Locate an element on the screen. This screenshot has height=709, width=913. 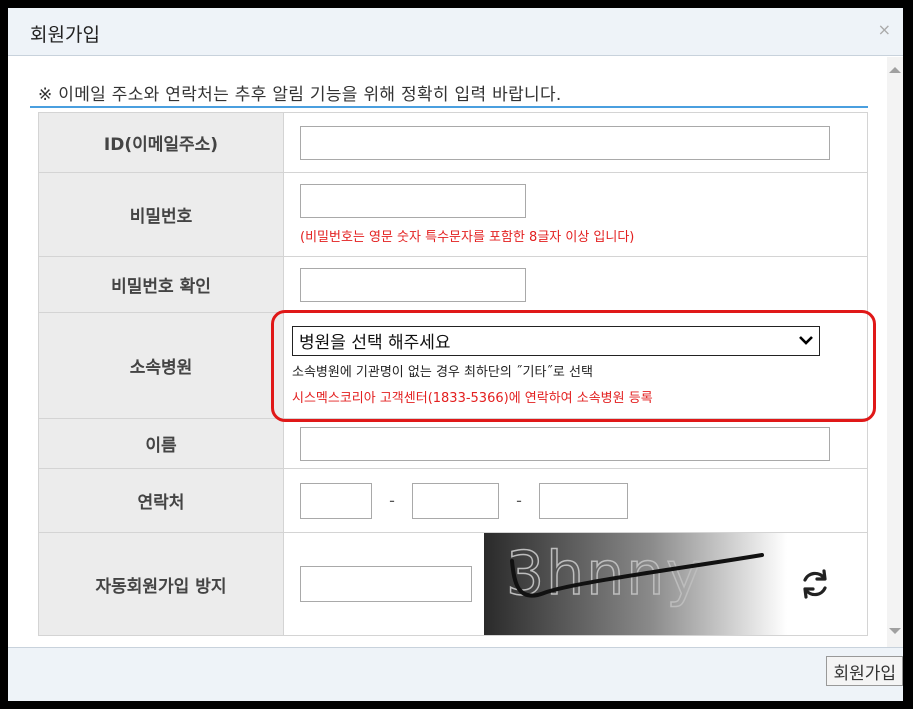
captcha-image: 3hnny is located at coordinates (635, 584).